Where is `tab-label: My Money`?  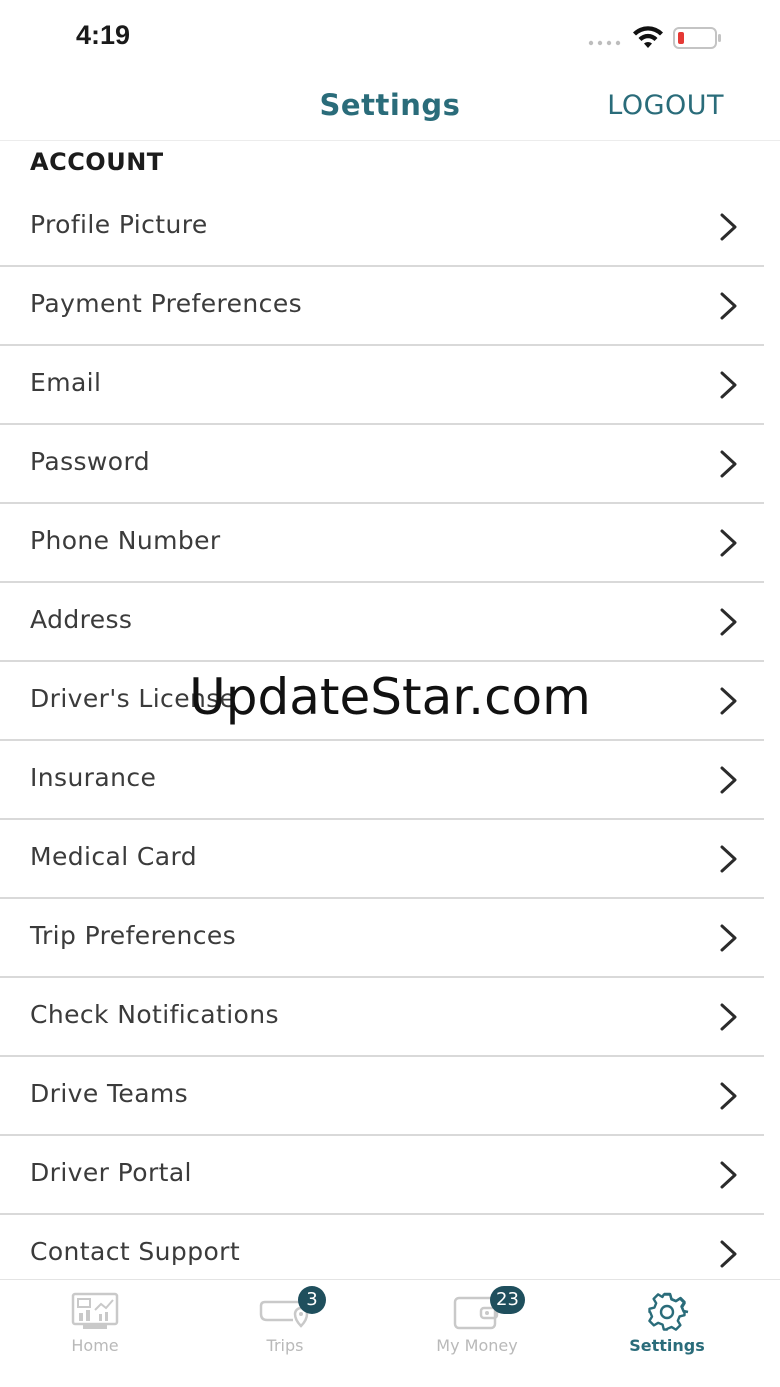 tab-label: My Money is located at coordinates (477, 1345).